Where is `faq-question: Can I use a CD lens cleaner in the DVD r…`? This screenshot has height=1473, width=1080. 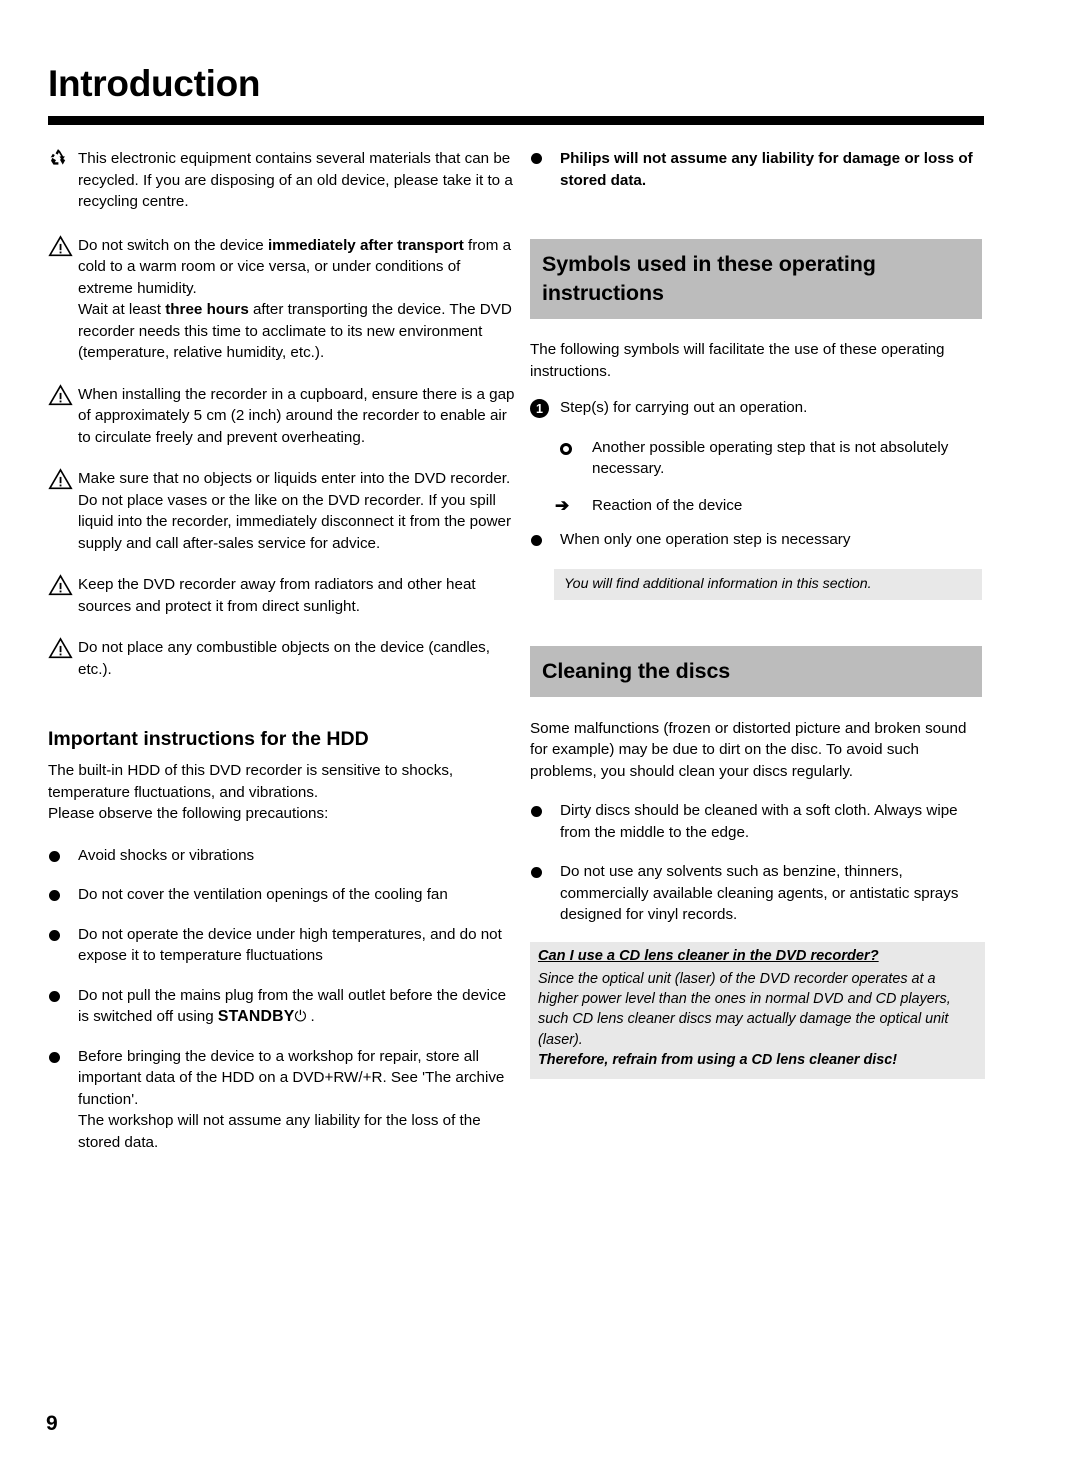
faq-question: Can I use a CD lens cleaner in the DVD r… is located at coordinates (708, 955).